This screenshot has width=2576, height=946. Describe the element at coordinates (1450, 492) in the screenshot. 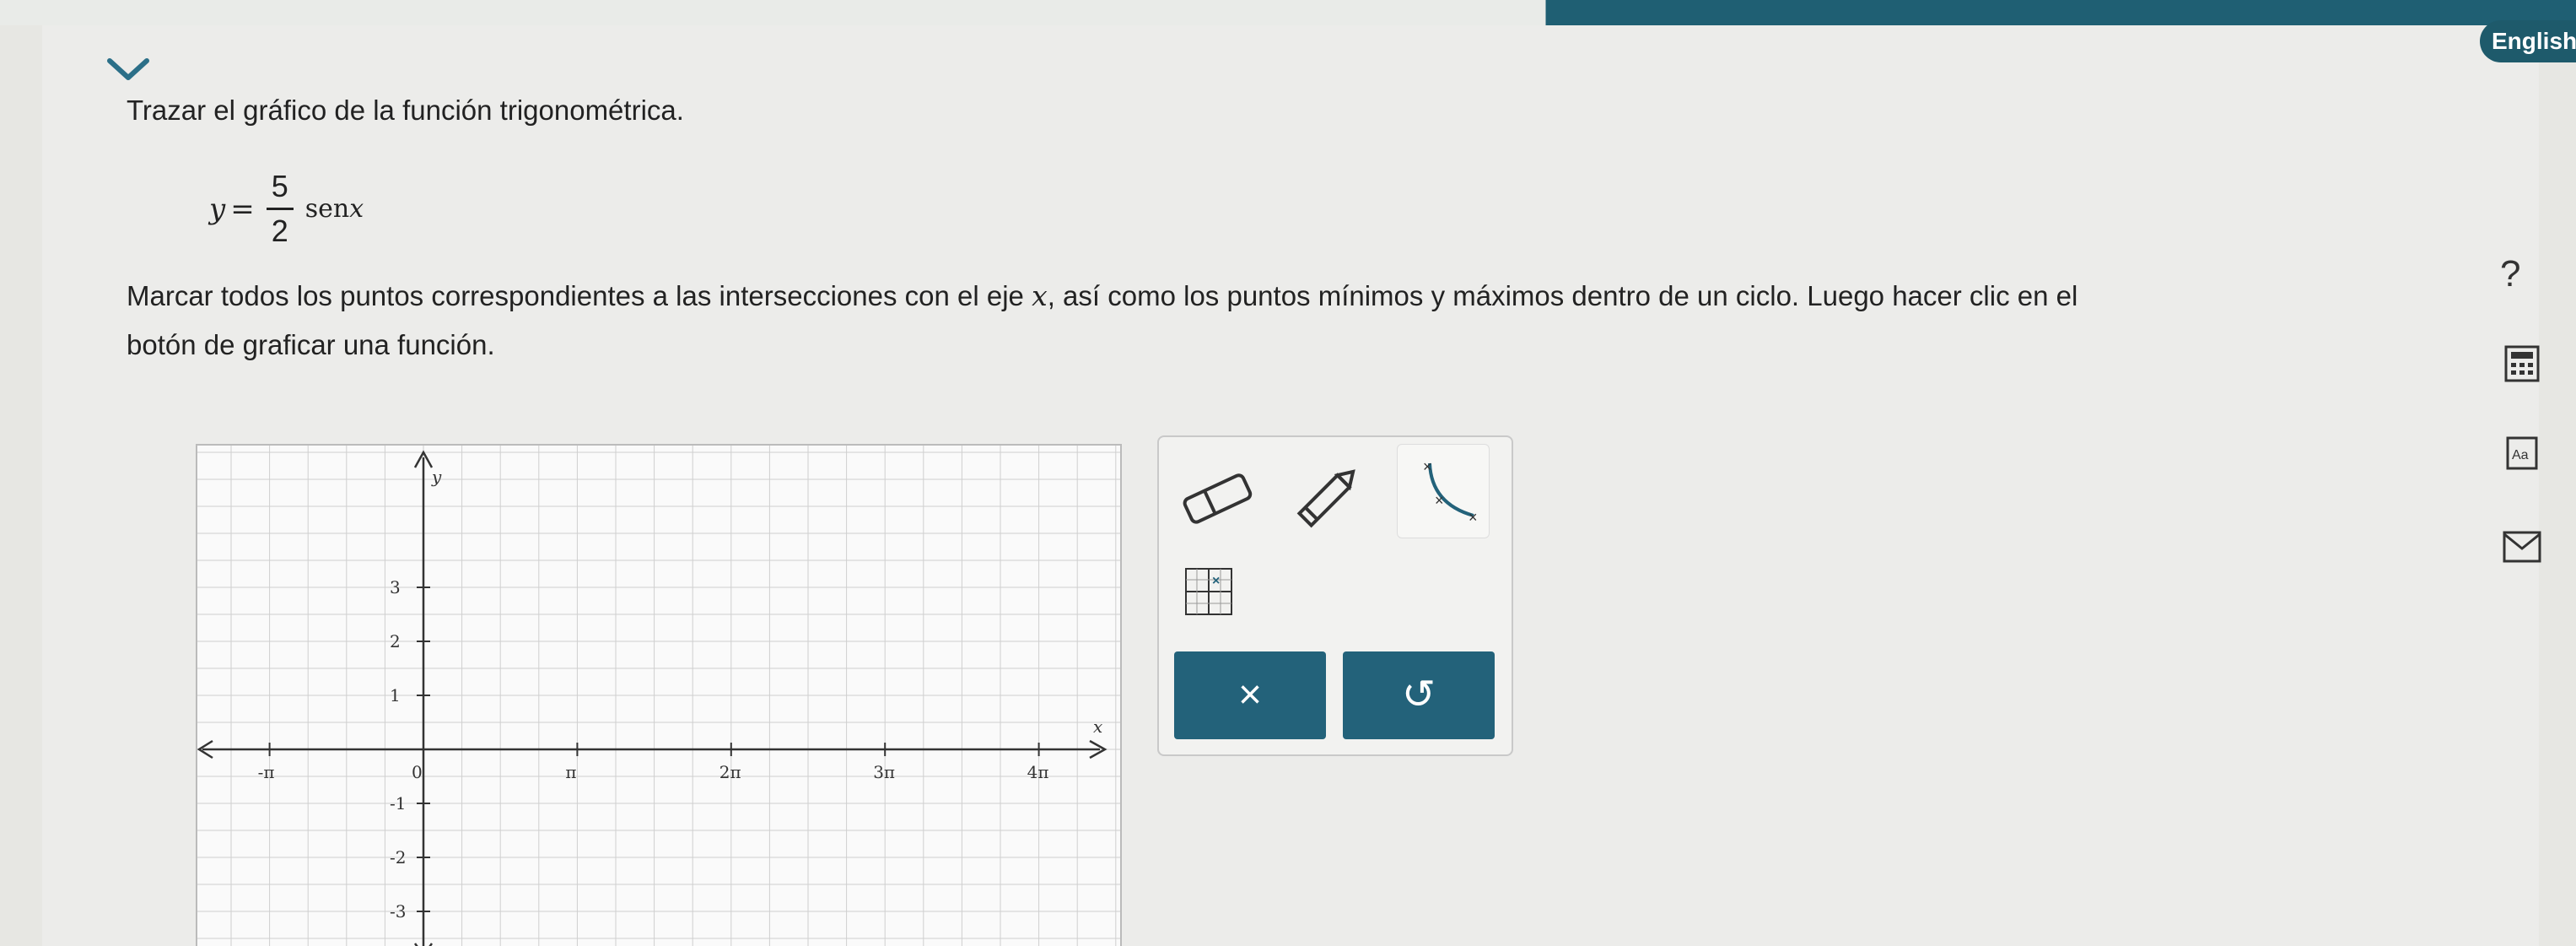

I see `curve-graph-icon: × × ×` at that location.